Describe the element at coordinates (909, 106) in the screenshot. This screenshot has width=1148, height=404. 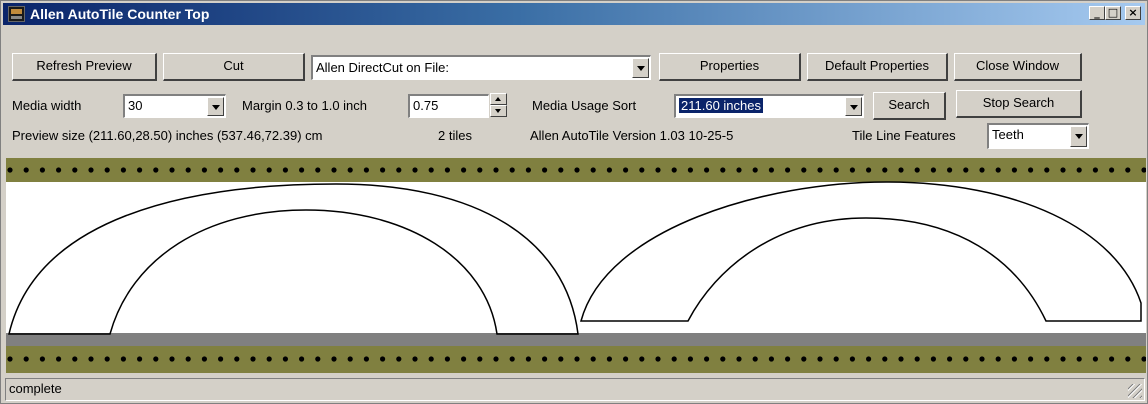
I see `search-button: Search` at that location.